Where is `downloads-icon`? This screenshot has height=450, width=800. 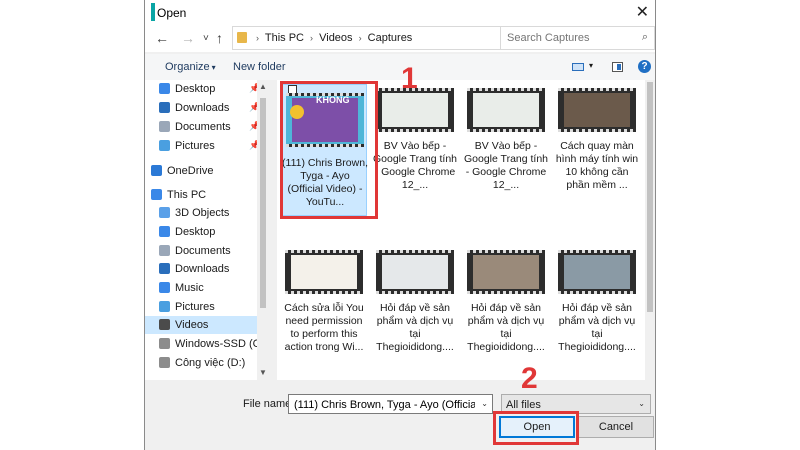 downloads-icon is located at coordinates (164, 107).